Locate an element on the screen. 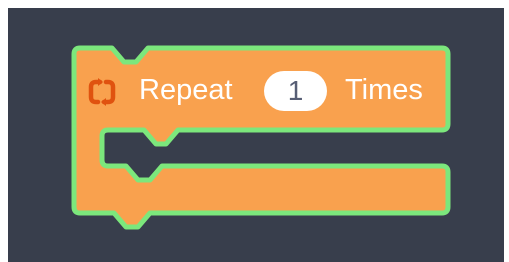  repeat-label: Repeat is located at coordinates (186, 90).